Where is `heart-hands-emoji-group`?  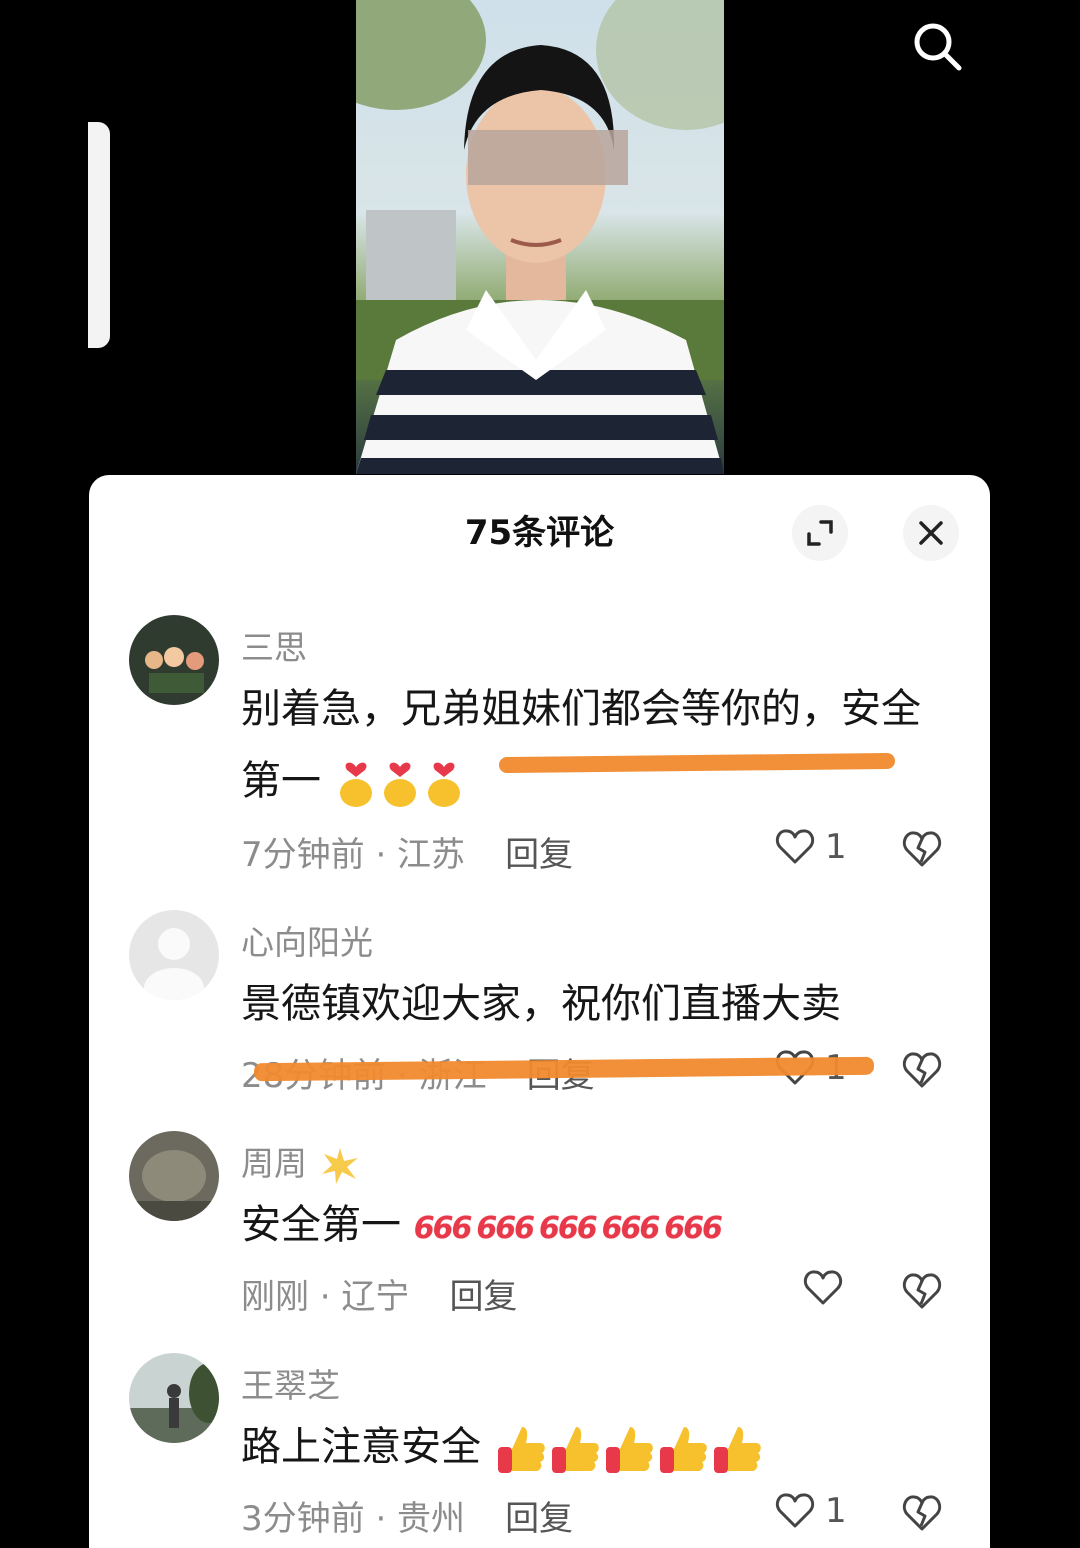
heart-hands-emoji-group is located at coordinates (400, 782).